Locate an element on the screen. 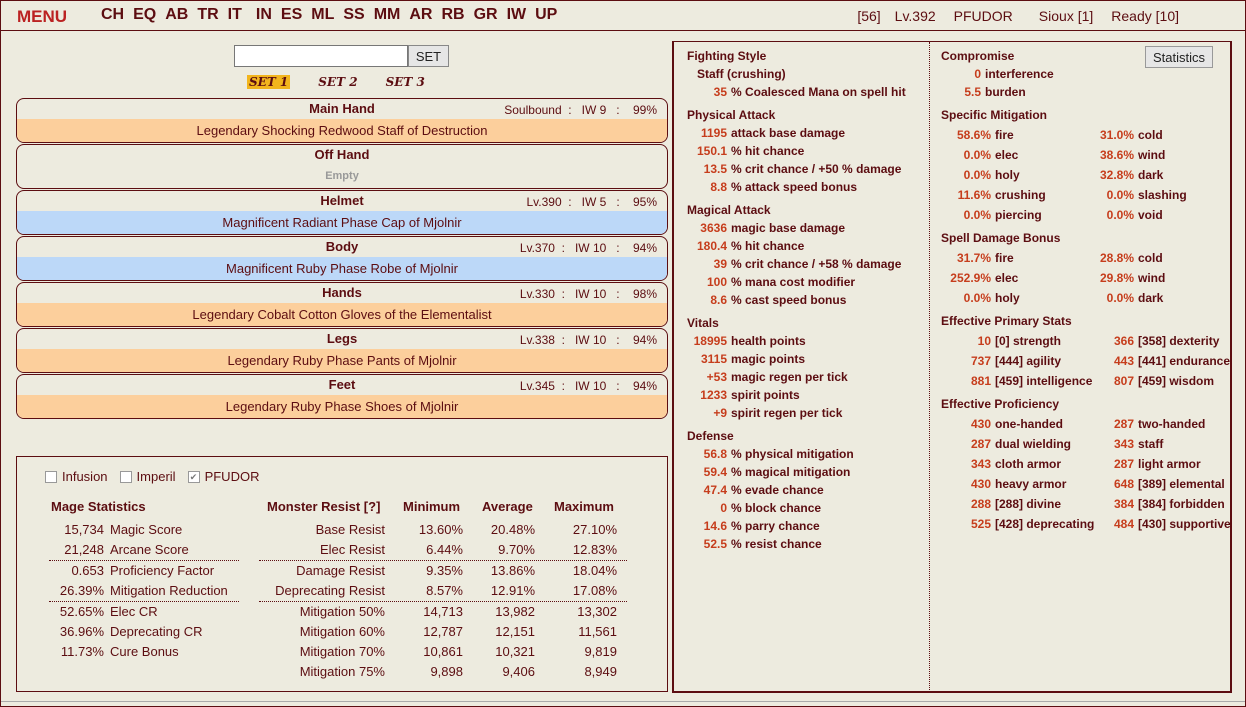  slot-item: Legendary Ruby Phase Pants of Mjolnir is located at coordinates (342, 360).